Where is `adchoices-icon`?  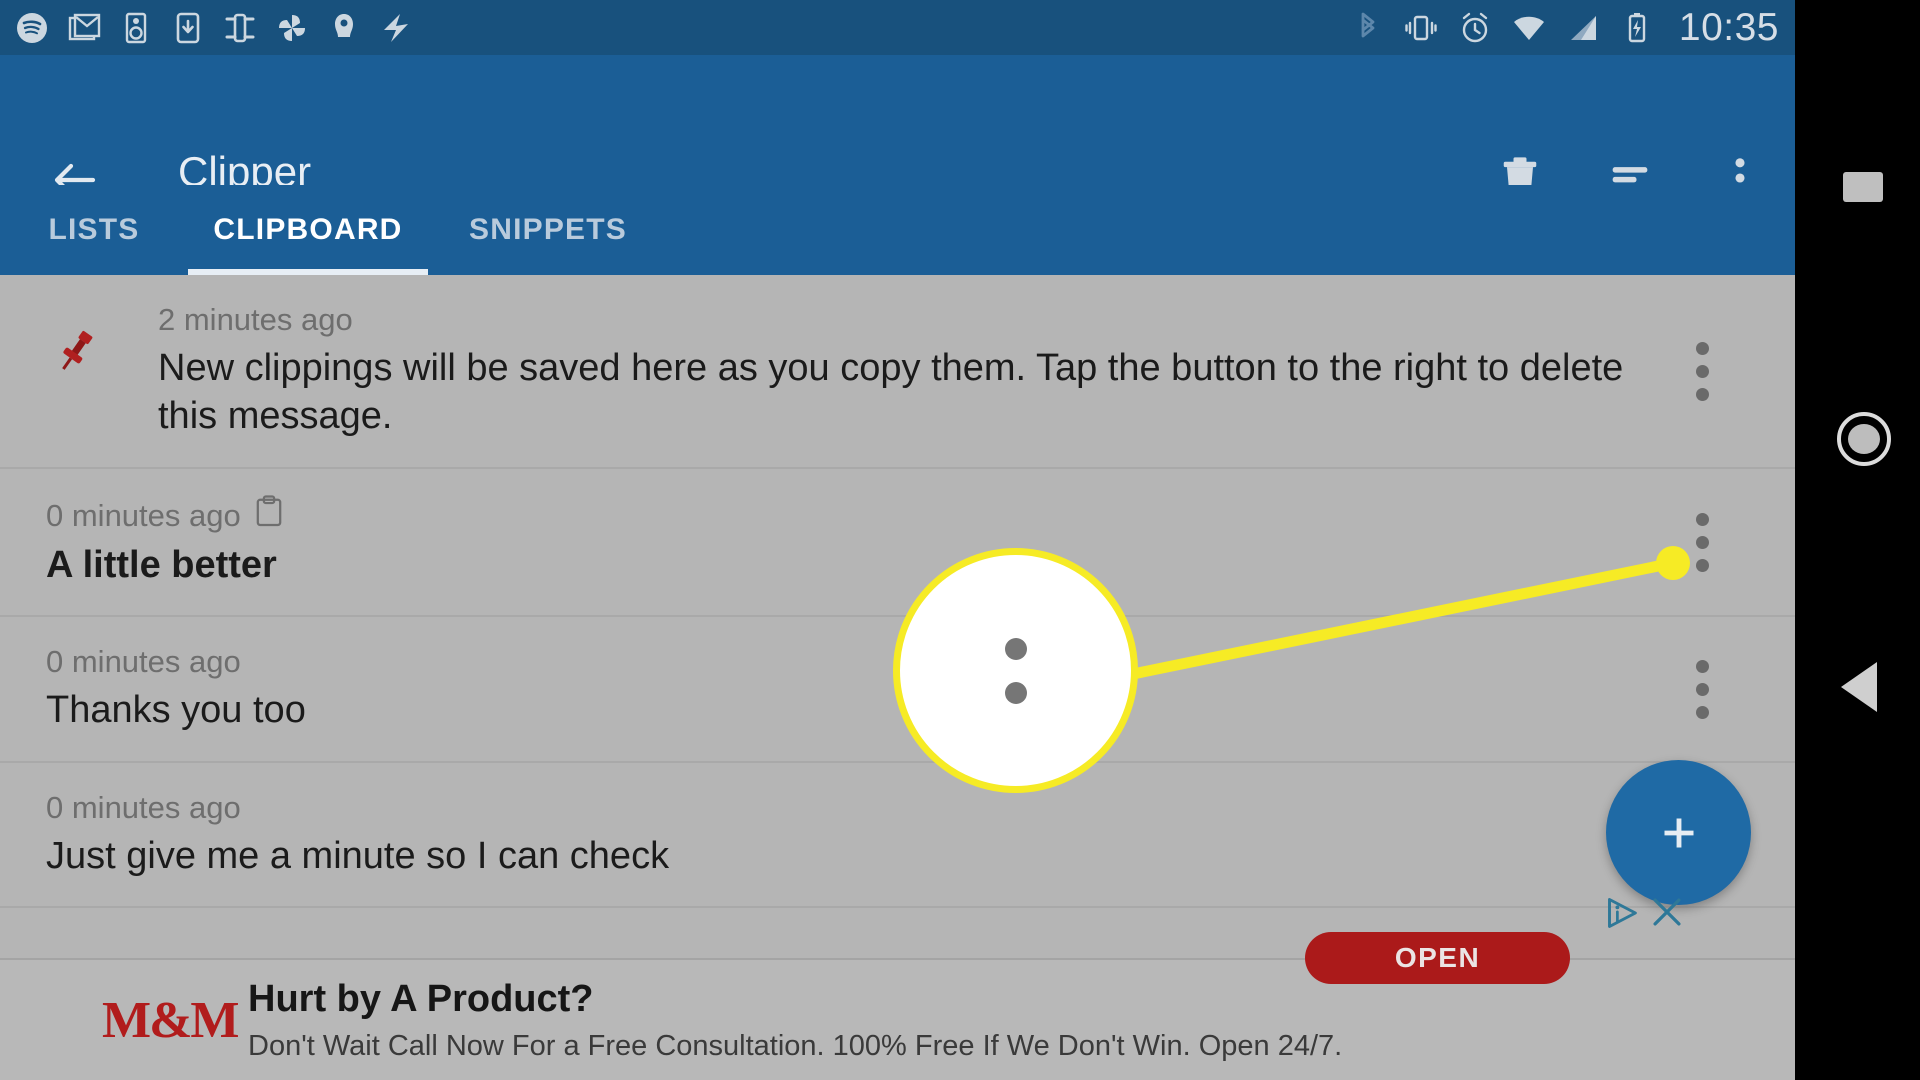 adchoices-icon is located at coordinates (1623, 915).